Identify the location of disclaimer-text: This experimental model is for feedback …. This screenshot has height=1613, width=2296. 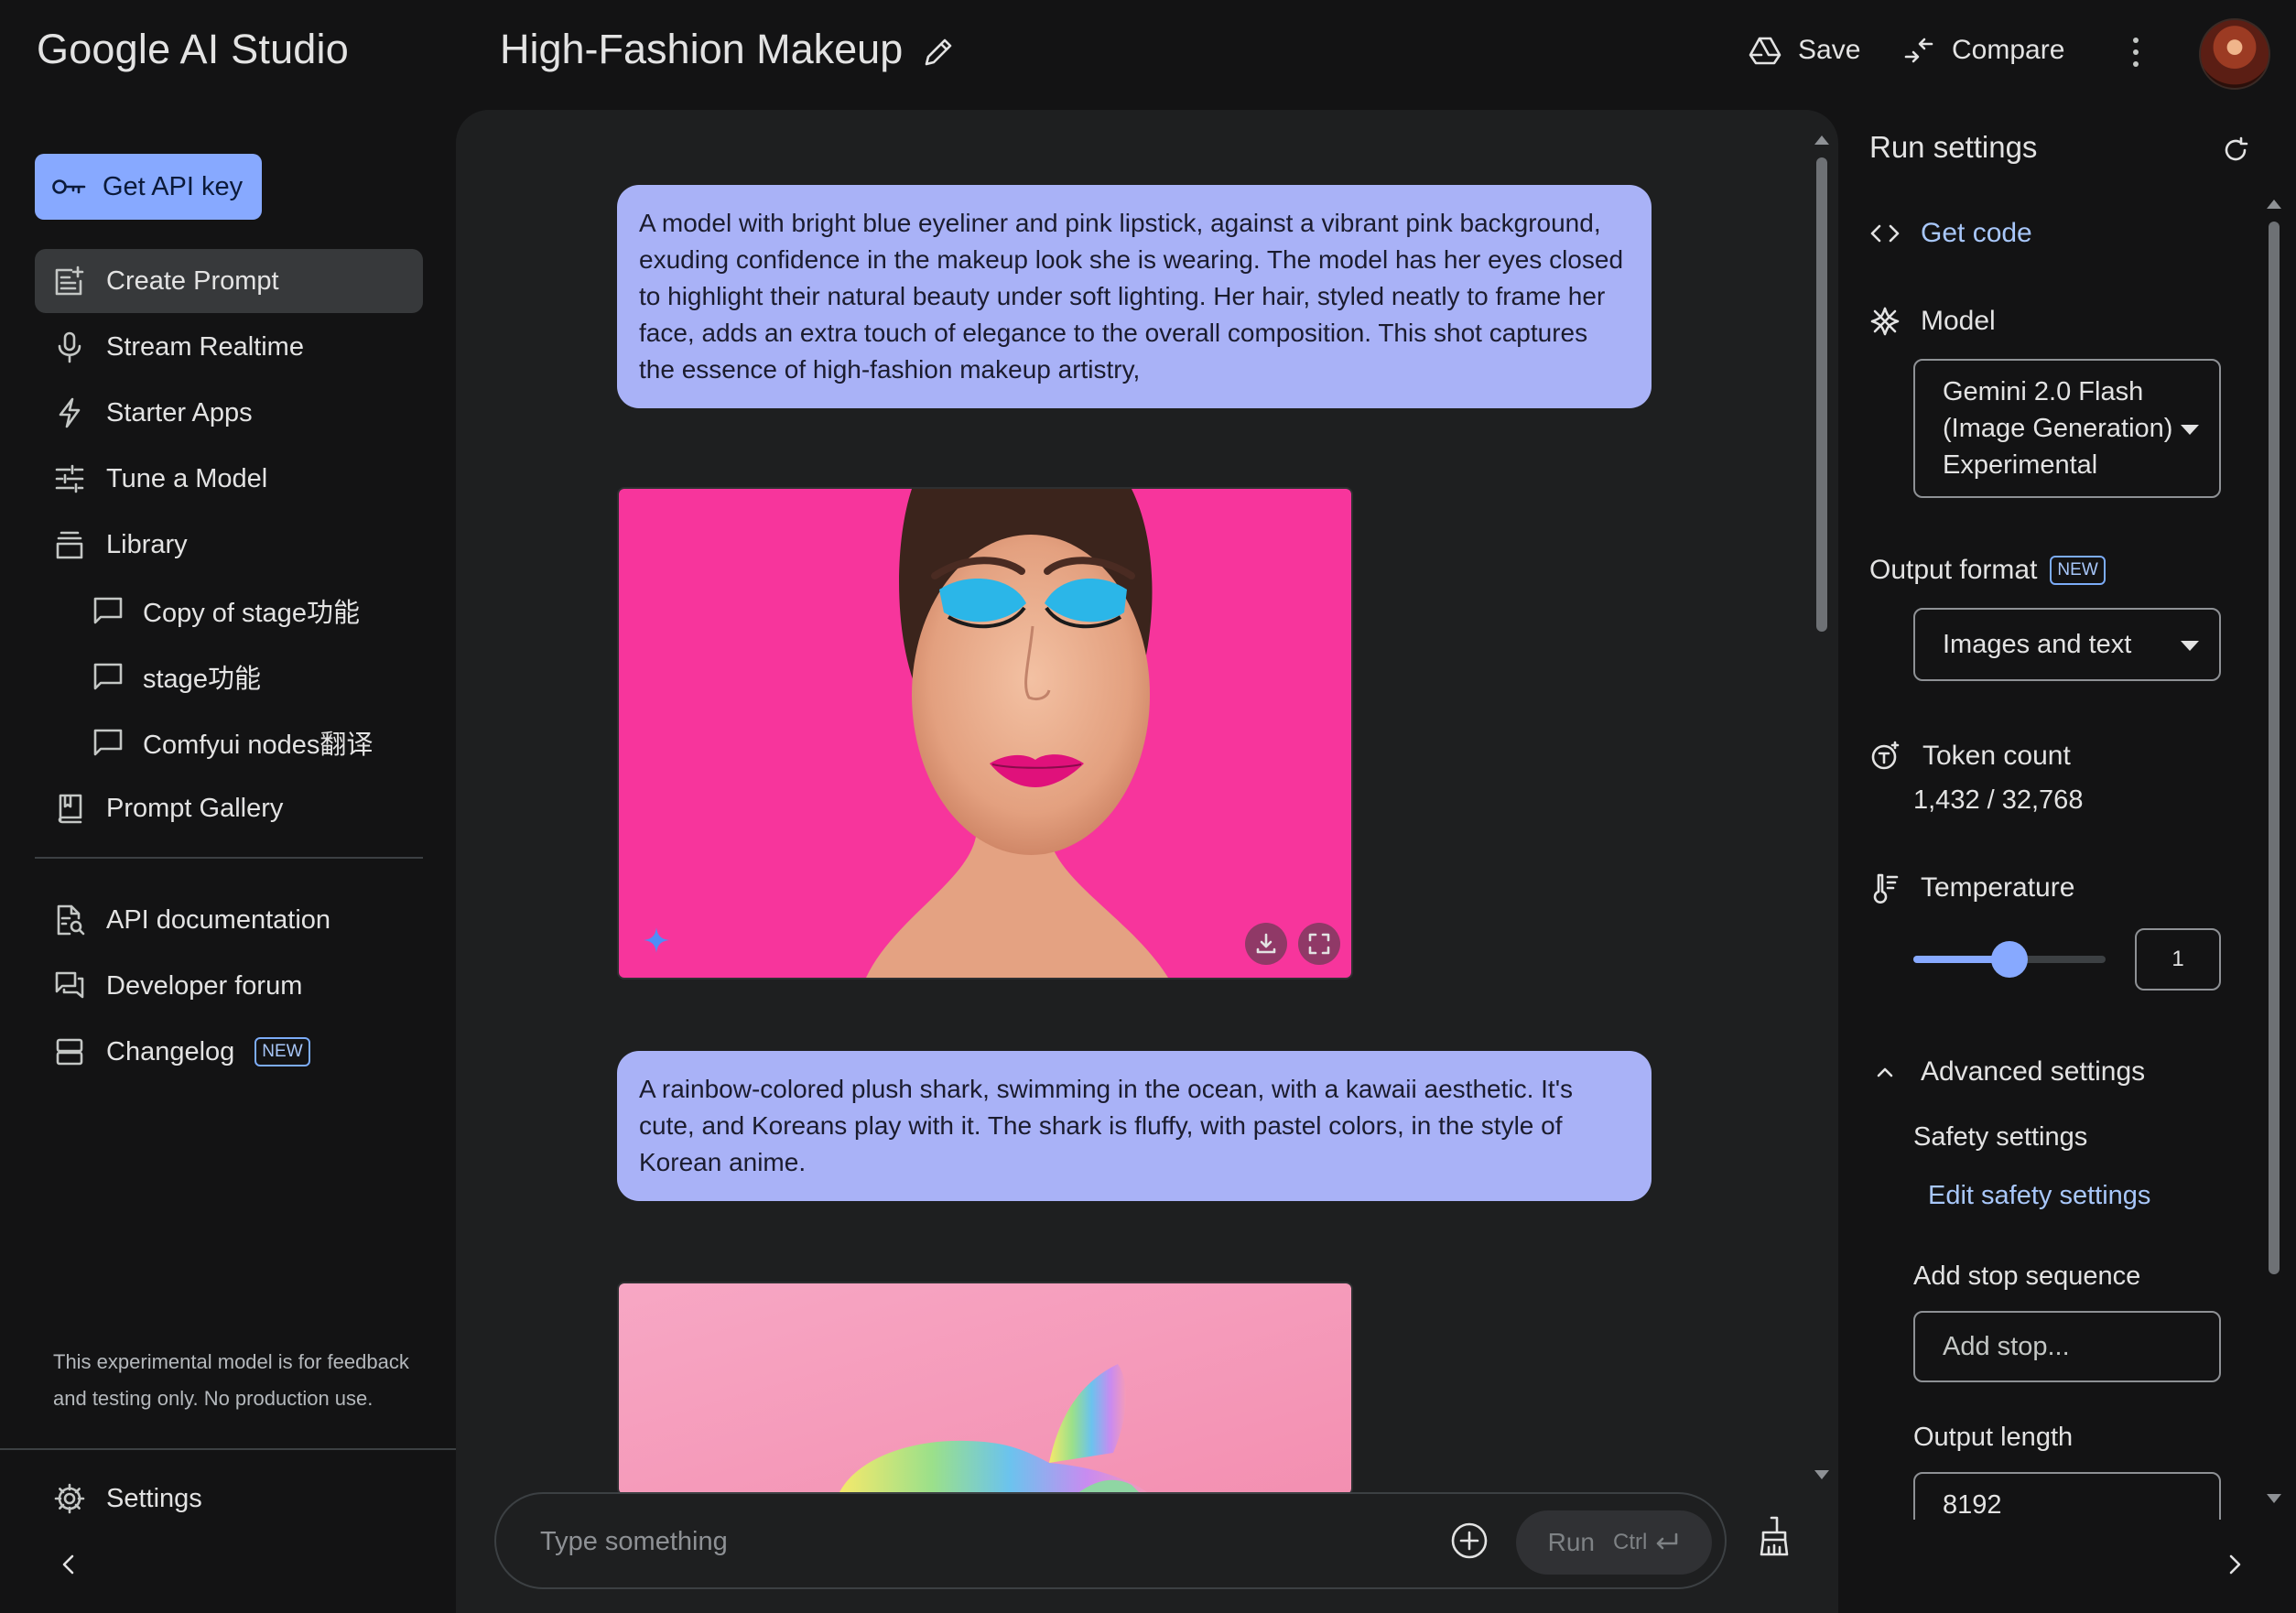
(231, 1380).